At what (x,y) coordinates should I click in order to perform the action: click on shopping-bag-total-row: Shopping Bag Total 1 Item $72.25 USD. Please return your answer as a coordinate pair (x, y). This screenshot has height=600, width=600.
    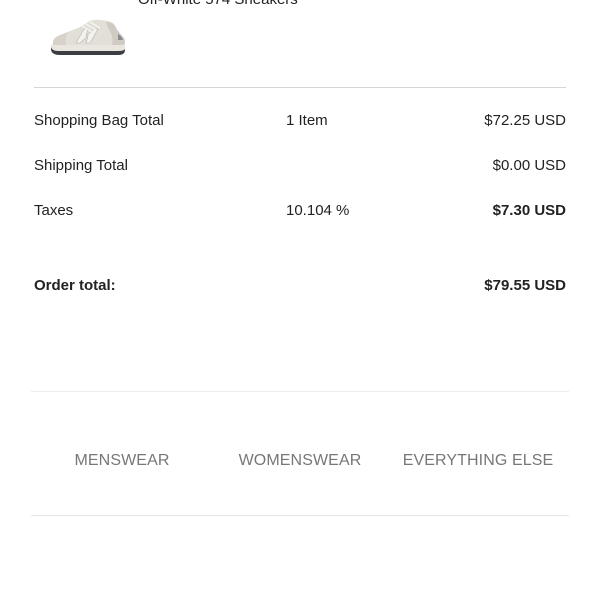
    Looking at the image, I should click on (300, 121).